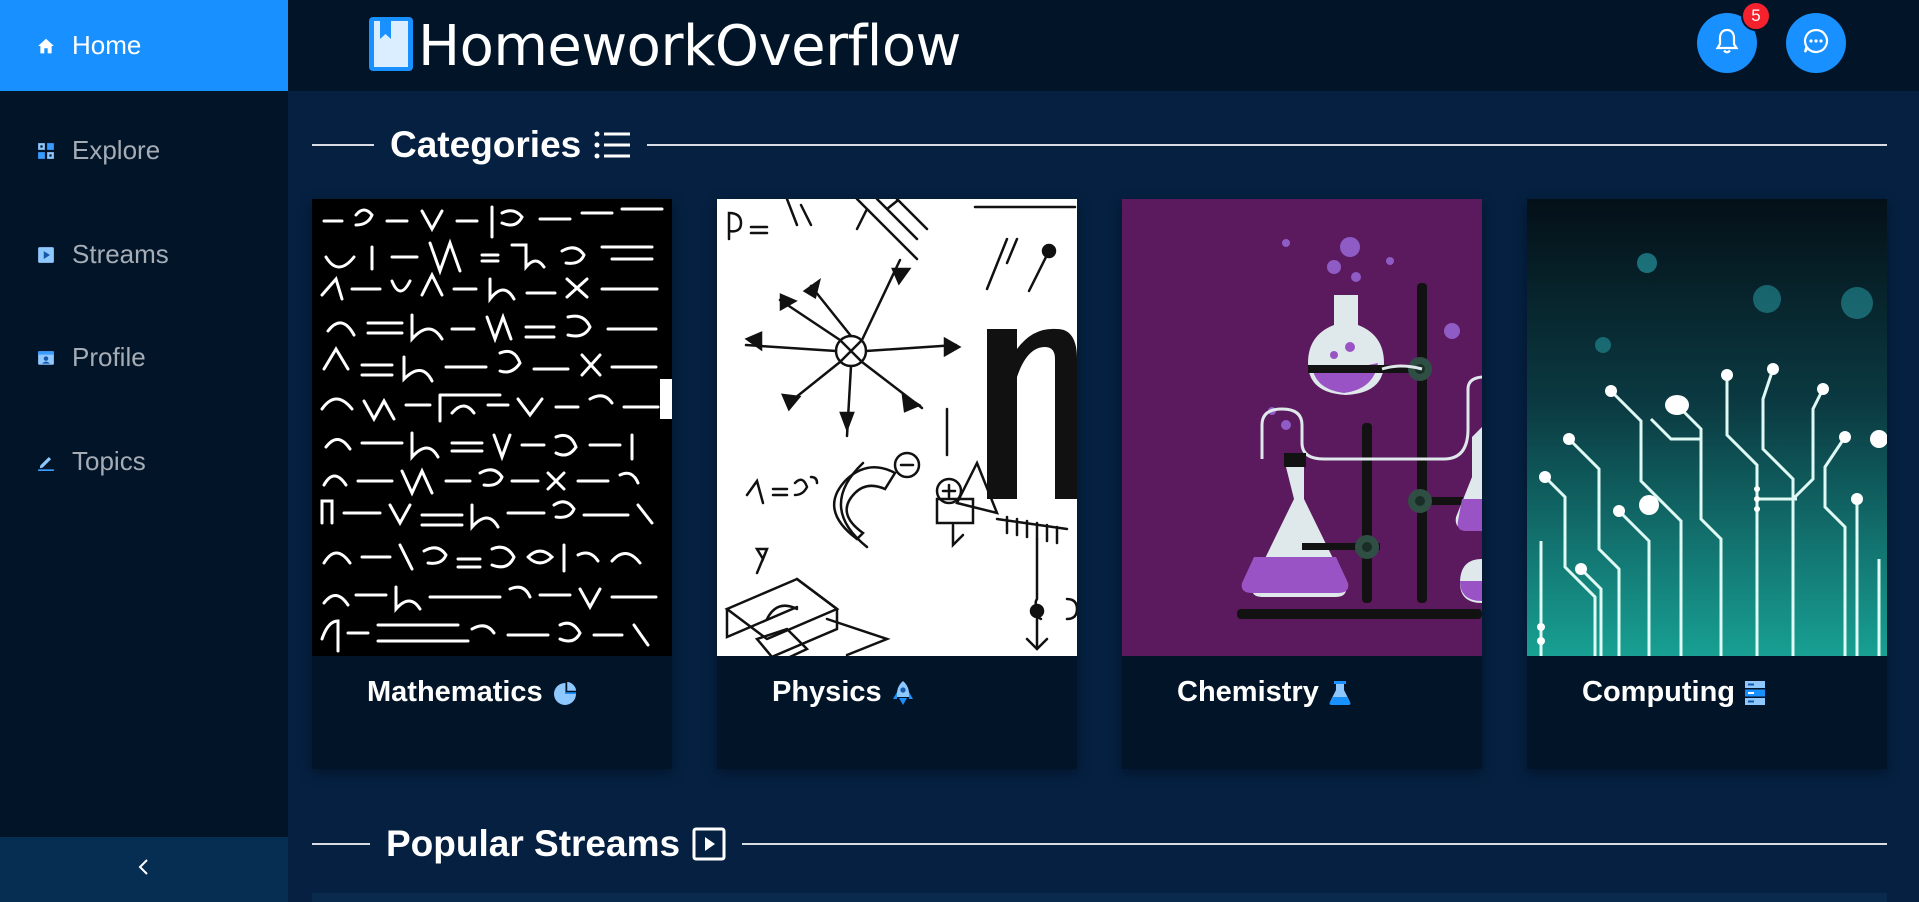 The height and width of the screenshot is (902, 1919). Describe the element at coordinates (1755, 693) in the screenshot. I see `database-icon` at that location.